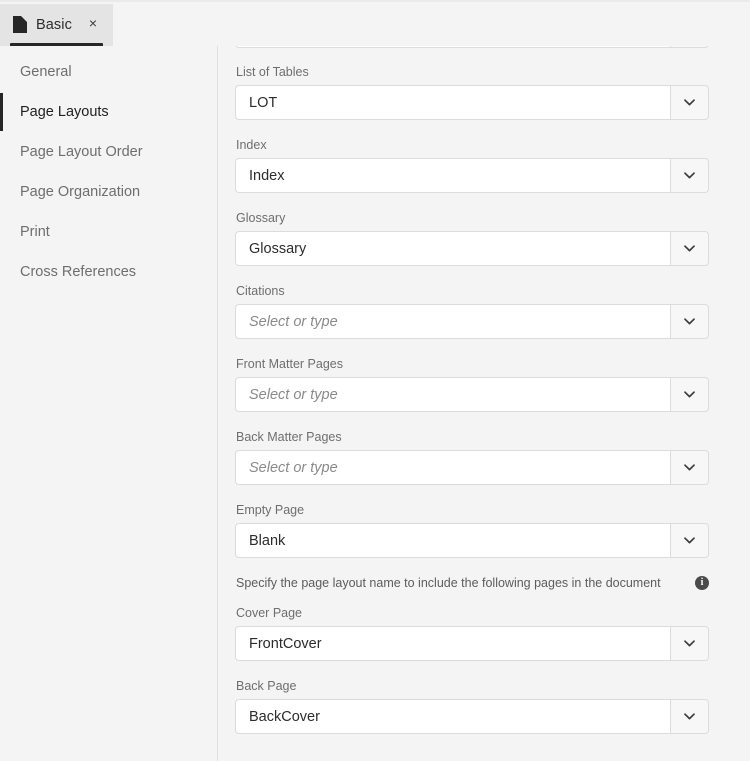  Describe the element at coordinates (452, 47) in the screenshot. I see `combobox-input` at that location.